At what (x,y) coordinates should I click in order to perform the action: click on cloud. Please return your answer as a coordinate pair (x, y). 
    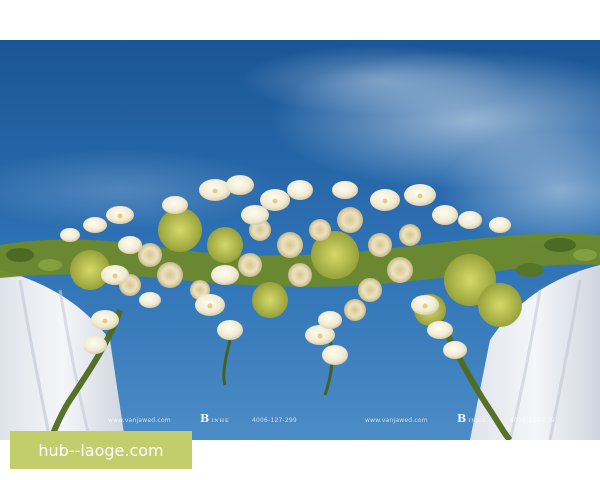
    Looking at the image, I should click on (380, 80).